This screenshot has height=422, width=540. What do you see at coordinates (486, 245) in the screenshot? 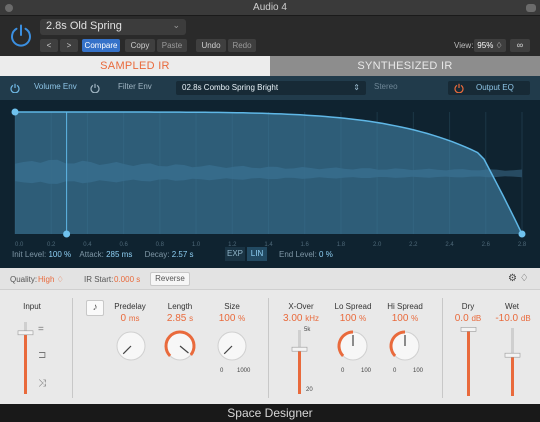
I see `time-tick-label: 2.6` at bounding box center [486, 245].